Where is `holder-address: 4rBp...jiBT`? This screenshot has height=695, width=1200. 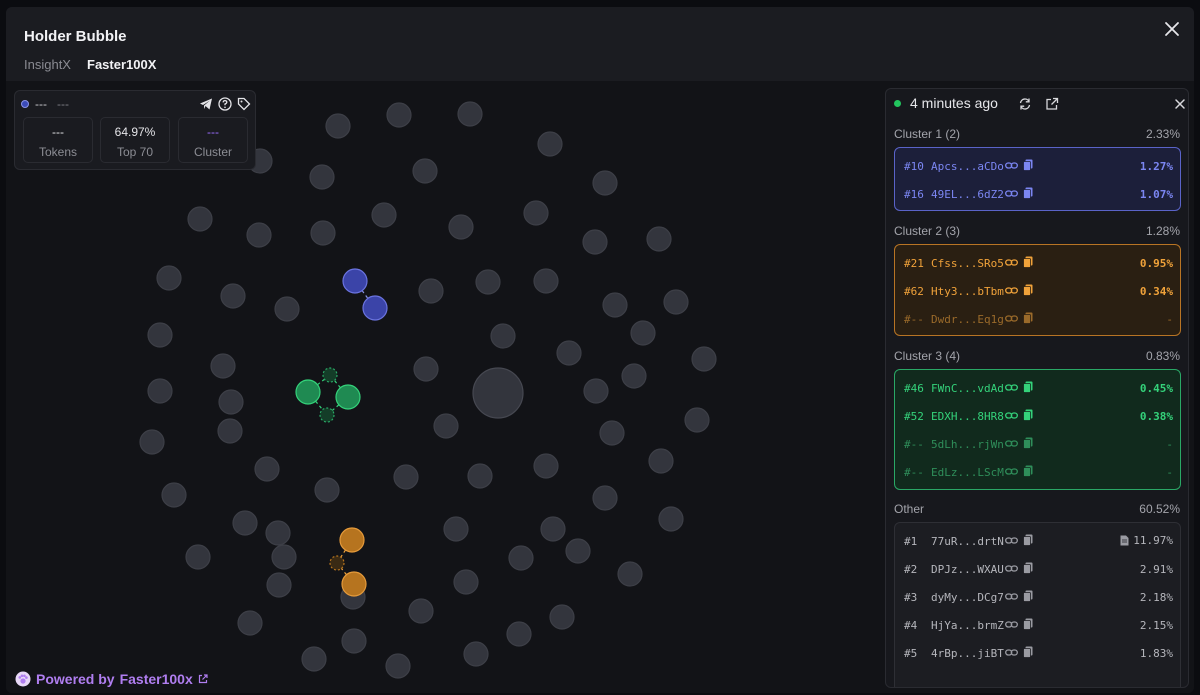
holder-address: 4rBp...jiBT is located at coordinates (967, 653).